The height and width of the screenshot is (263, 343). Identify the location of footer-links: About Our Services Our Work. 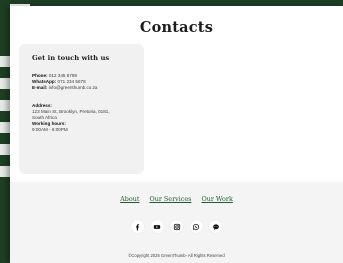
(176, 199).